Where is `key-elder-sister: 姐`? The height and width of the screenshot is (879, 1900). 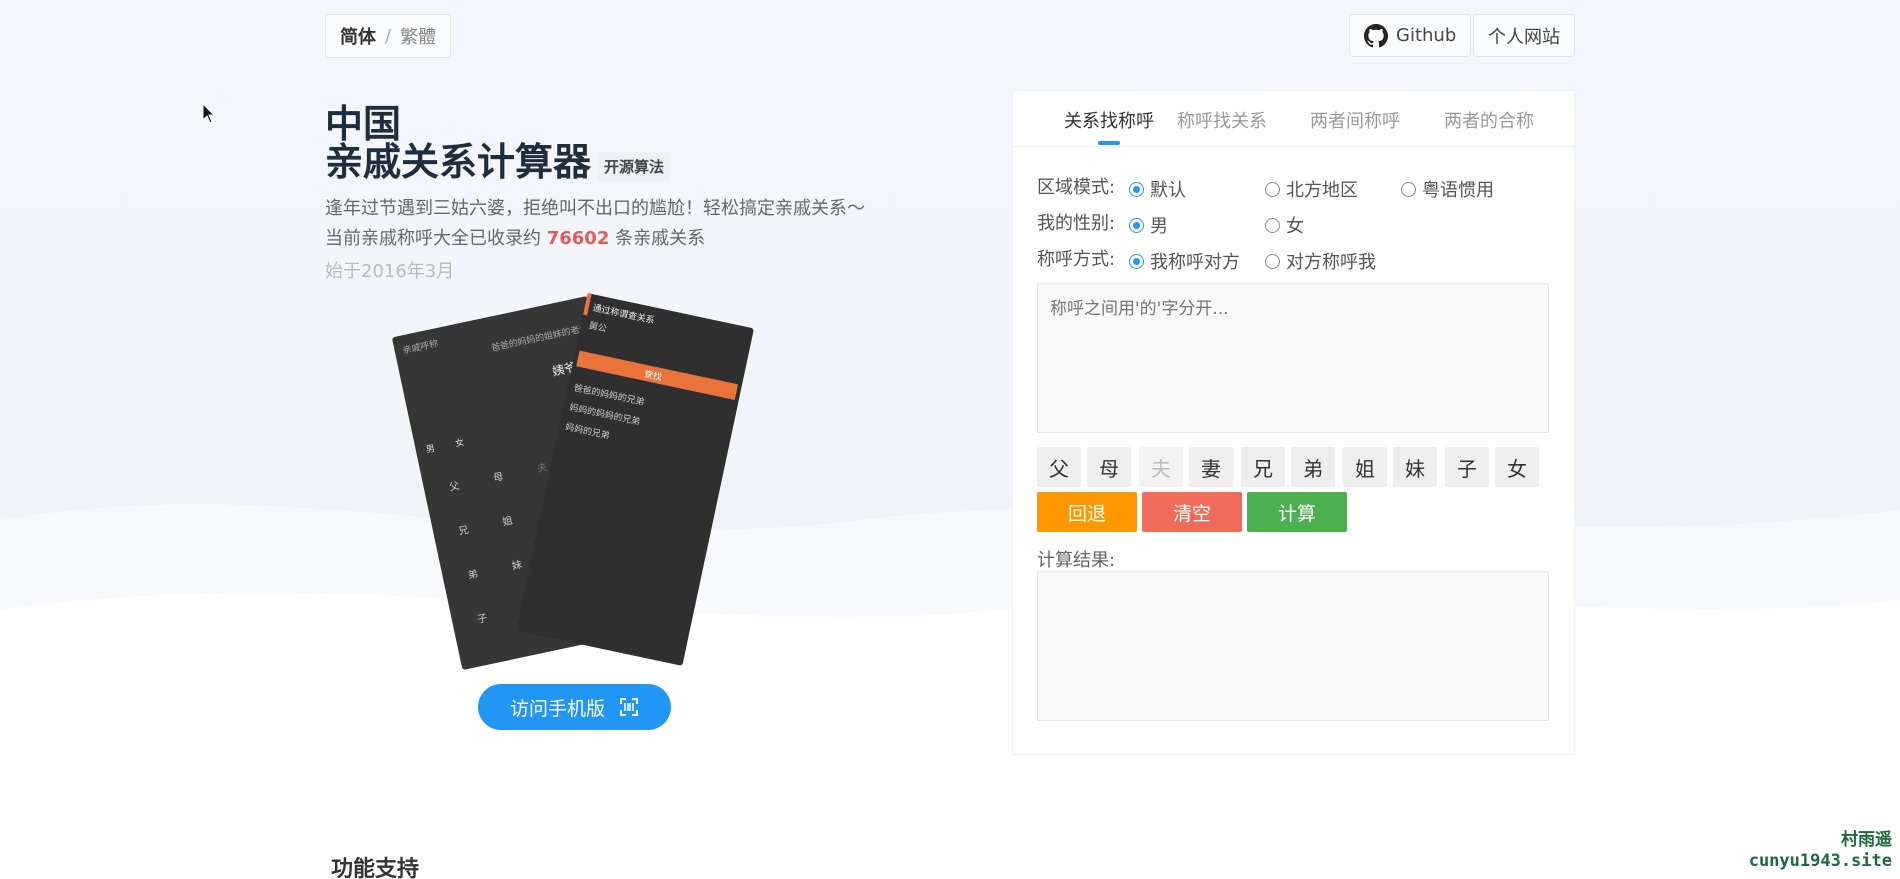 key-elder-sister: 姐 is located at coordinates (1365, 467).